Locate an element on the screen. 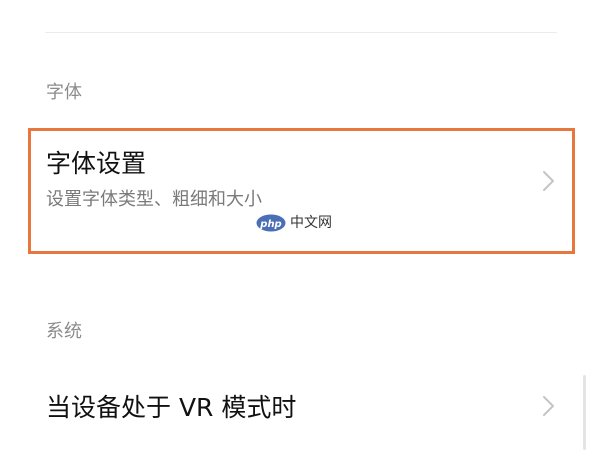 Image resolution: width=600 pixels, height=450 pixels. font-settings-subtitle: 设置字体类型、粗细和大小 is located at coordinates (154, 199).